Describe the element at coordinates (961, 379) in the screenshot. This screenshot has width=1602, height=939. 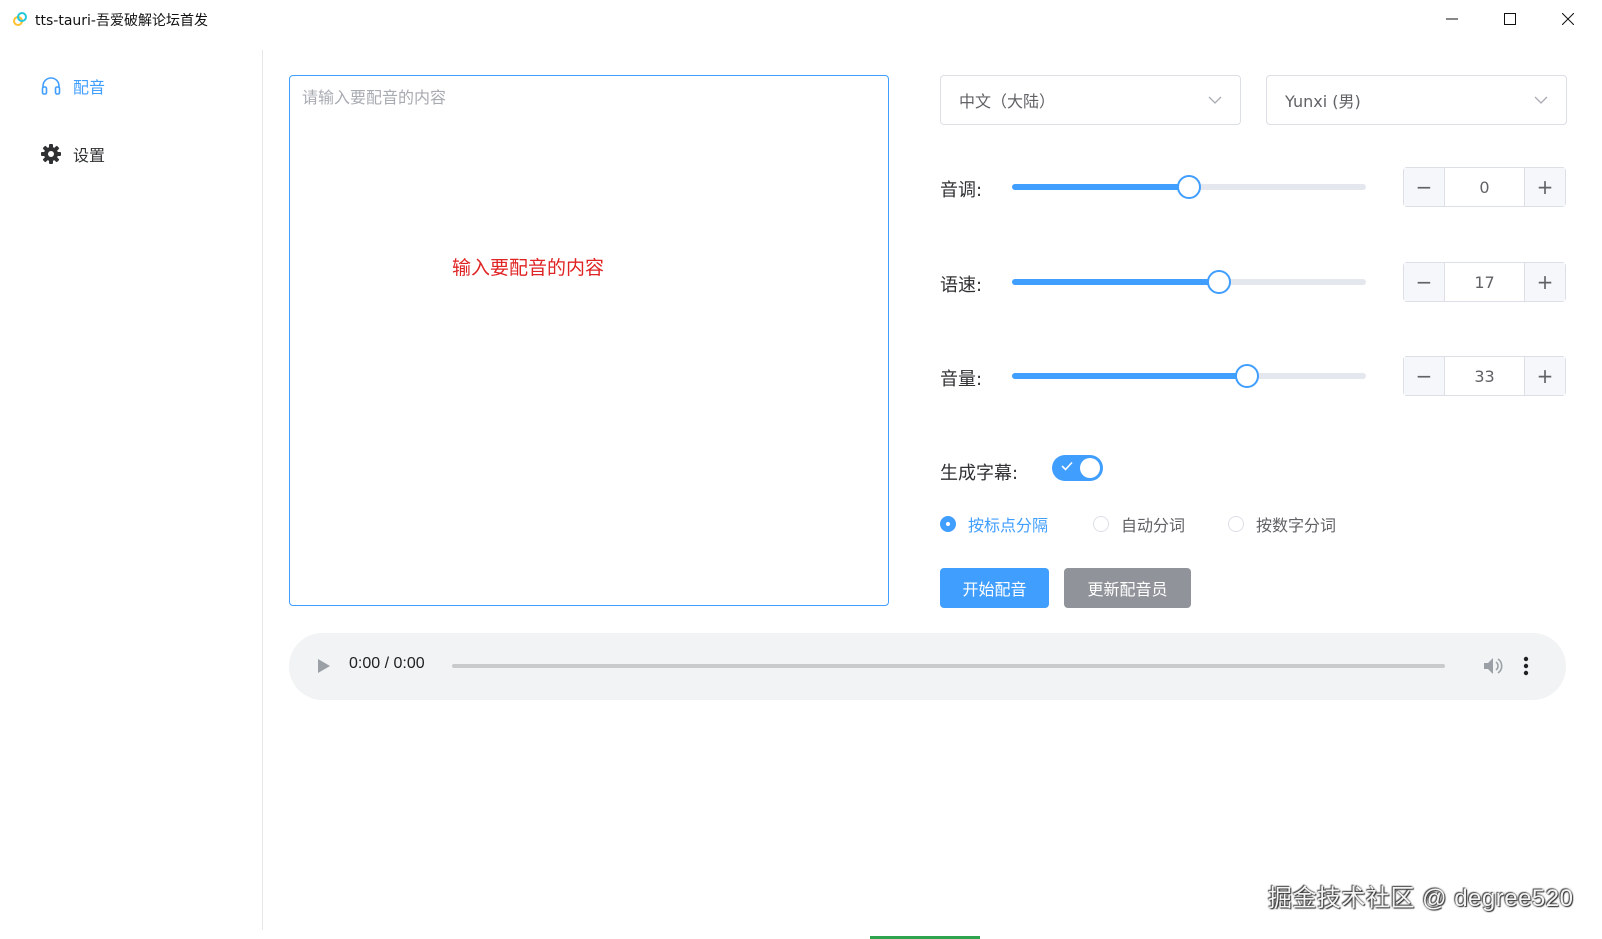
I see `volume-label: 音量:` at that location.